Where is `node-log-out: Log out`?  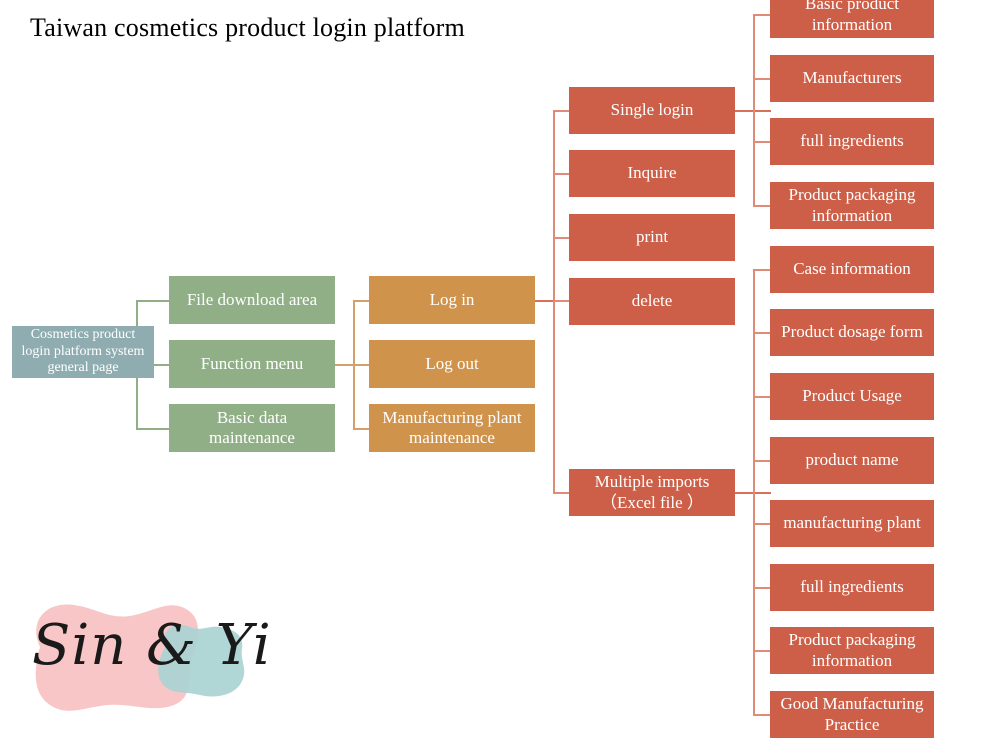
node-log-out: Log out is located at coordinates (452, 364).